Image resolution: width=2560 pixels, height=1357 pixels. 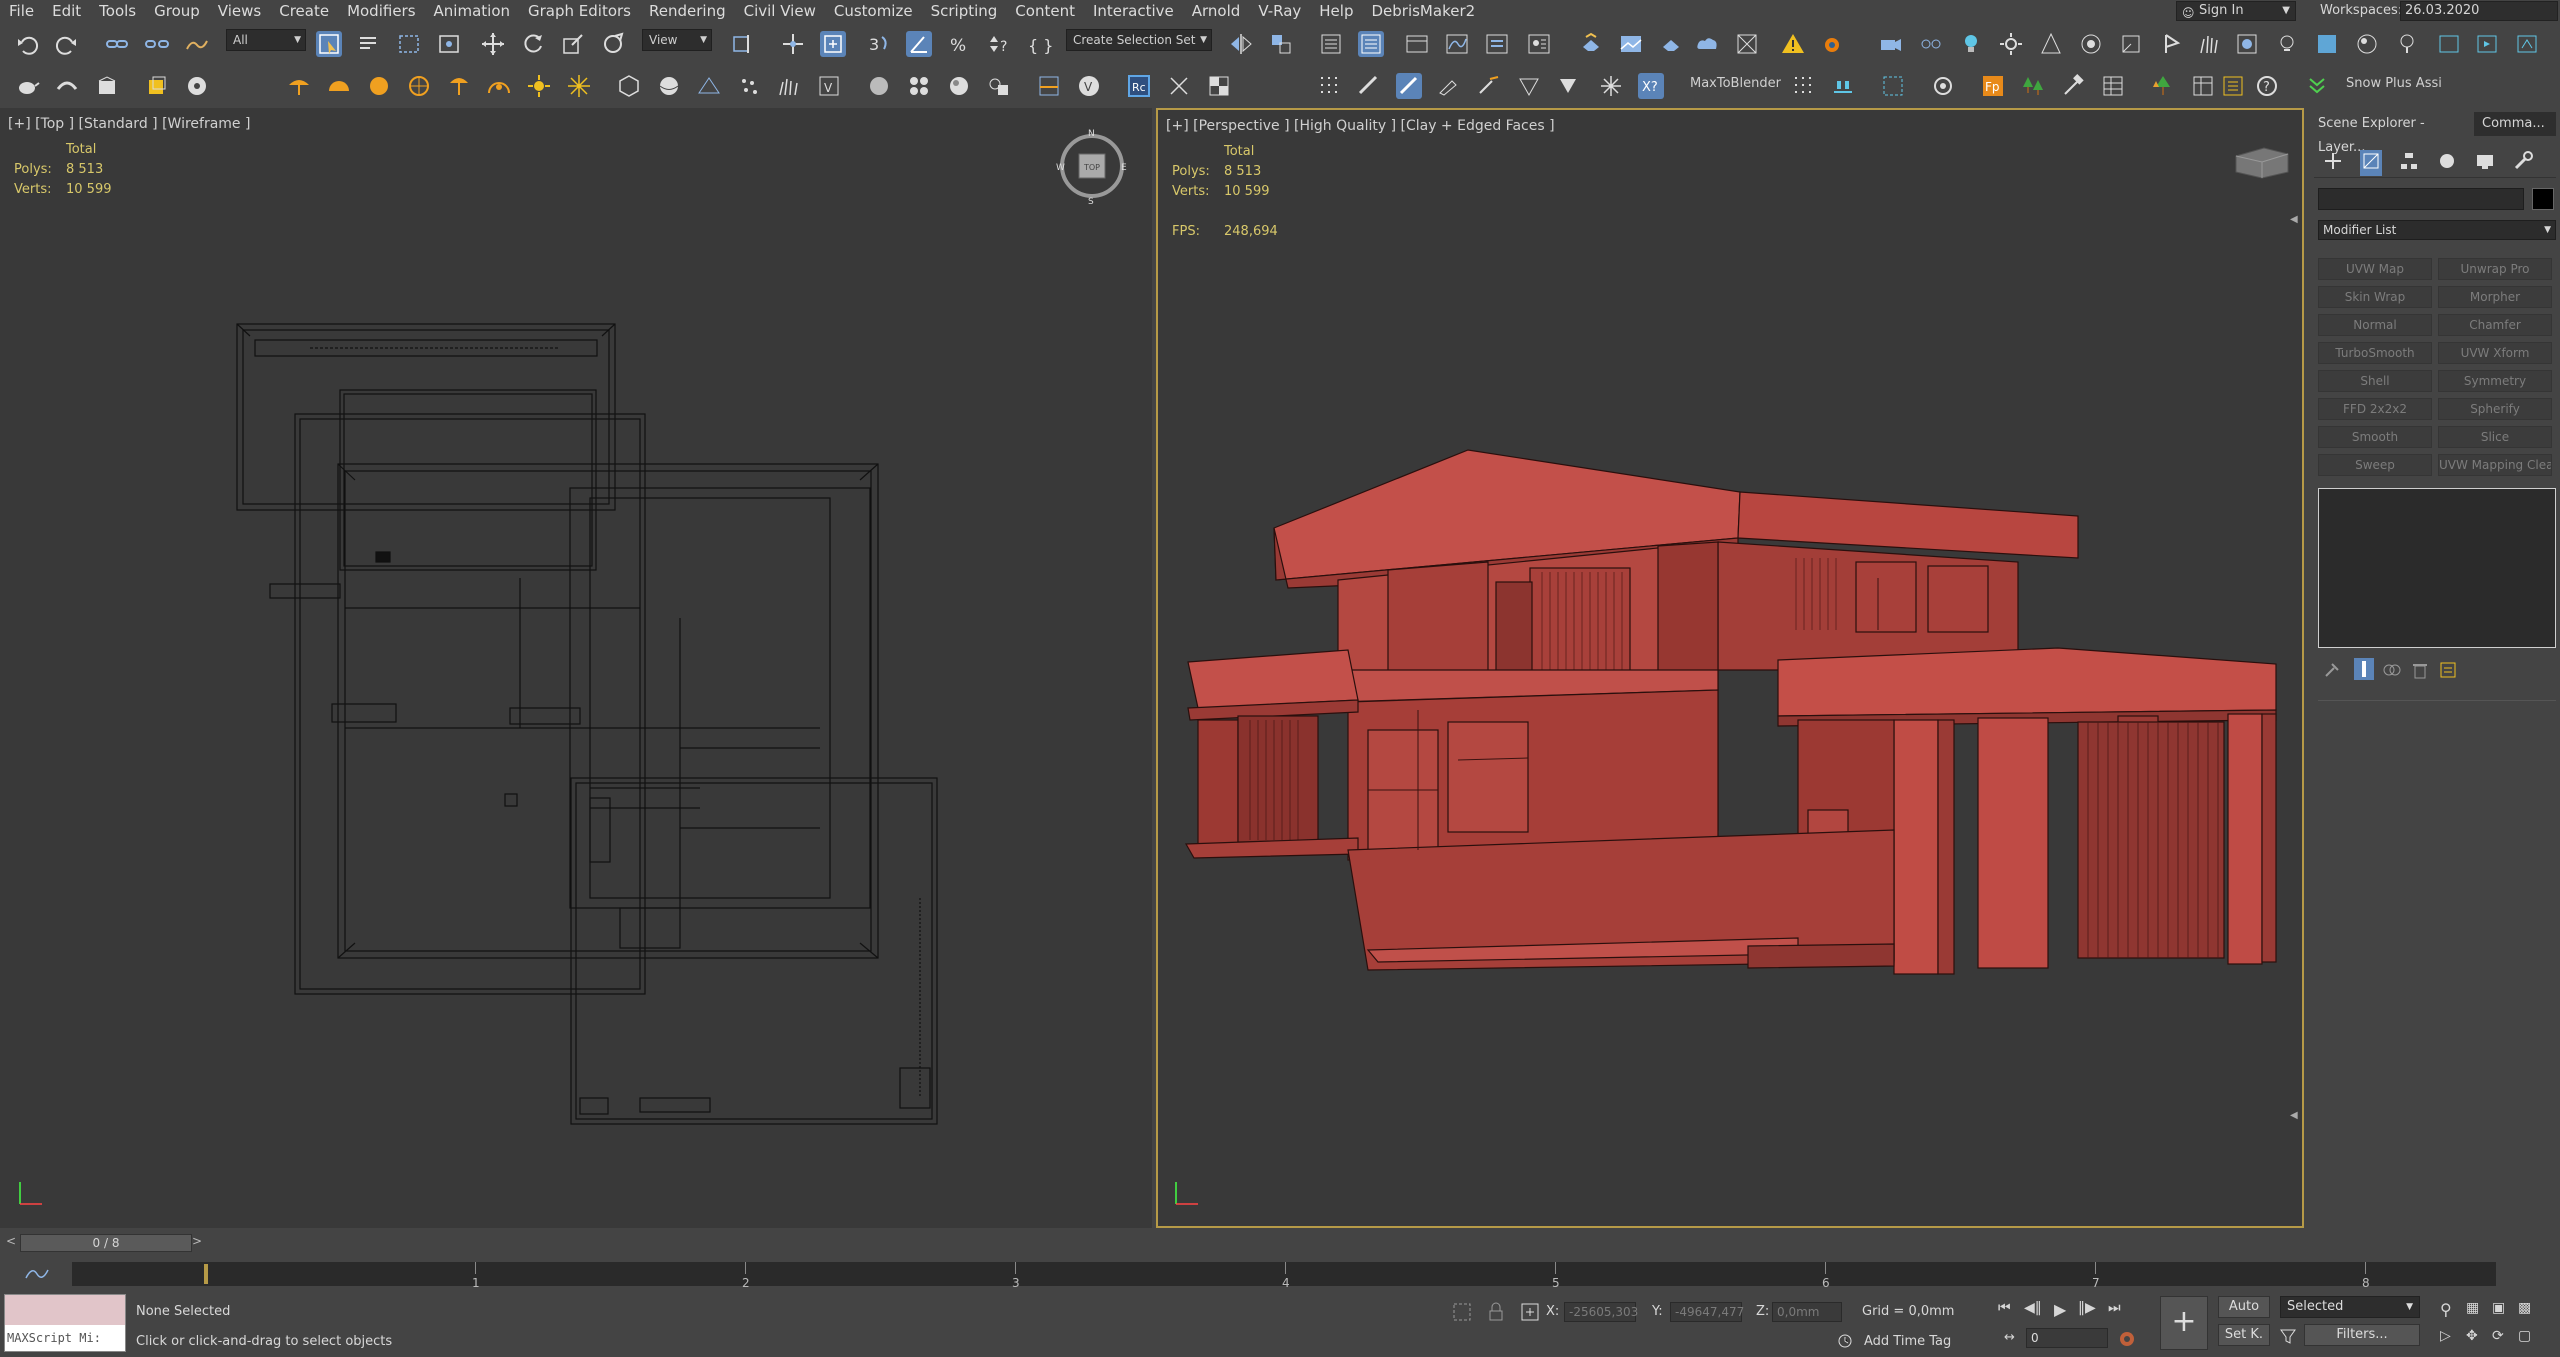 What do you see at coordinates (239, 11) in the screenshot?
I see `menu-views: Views` at bounding box center [239, 11].